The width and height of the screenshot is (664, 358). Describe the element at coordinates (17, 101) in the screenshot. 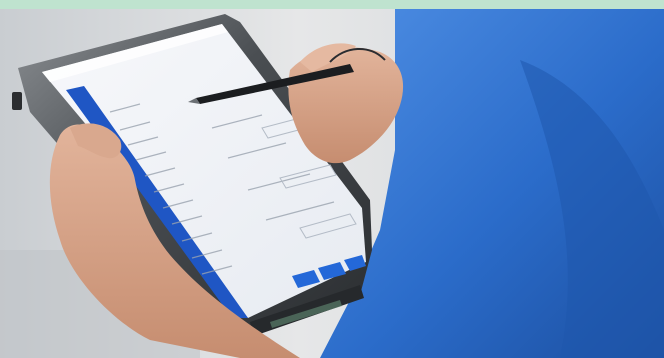

I see `tablet-side-button` at that location.